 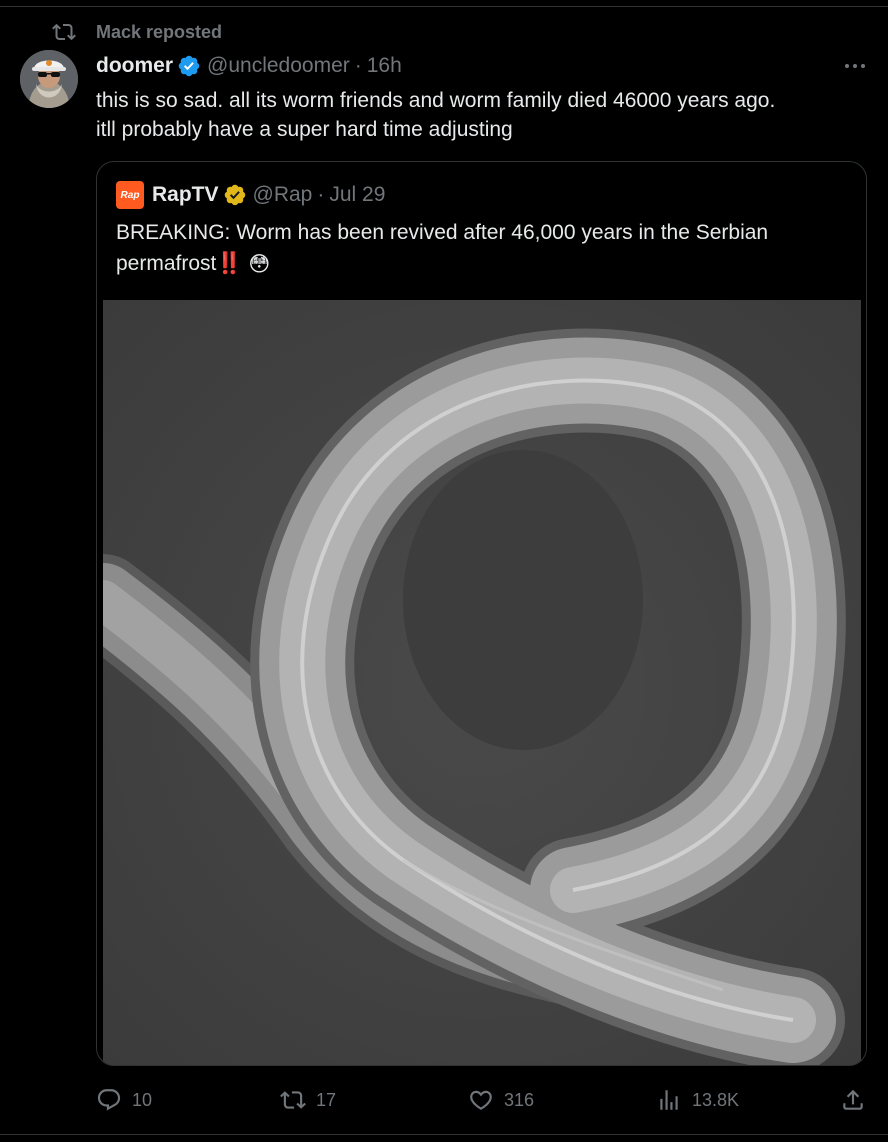 I want to click on avatar, so click(x=49, y=79).